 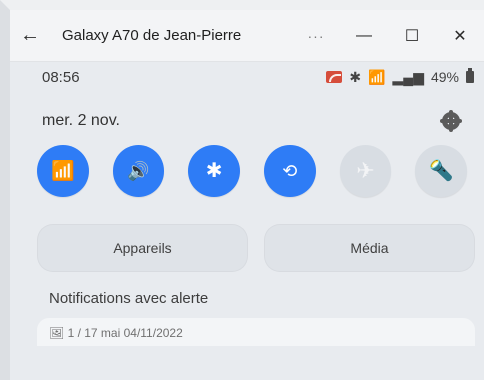 What do you see at coordinates (470, 75) in the screenshot?
I see `battery-icon` at bounding box center [470, 75].